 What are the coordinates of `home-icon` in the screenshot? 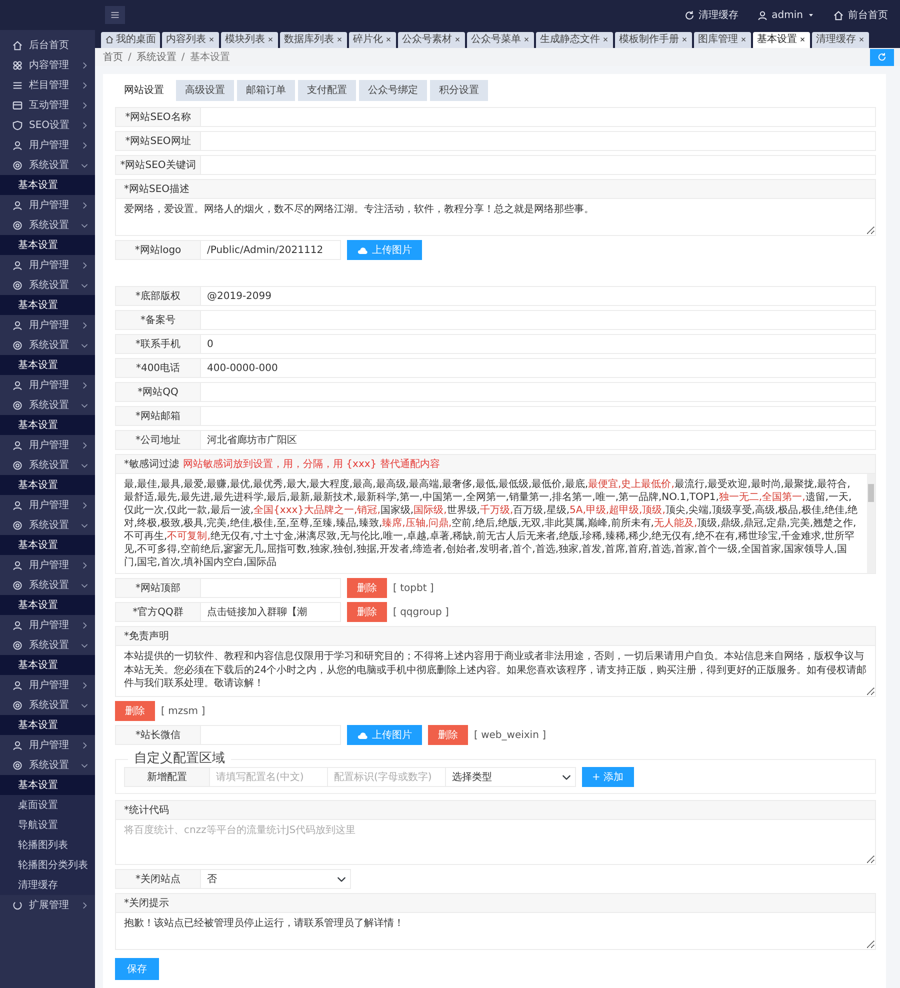 It's located at (109, 39).